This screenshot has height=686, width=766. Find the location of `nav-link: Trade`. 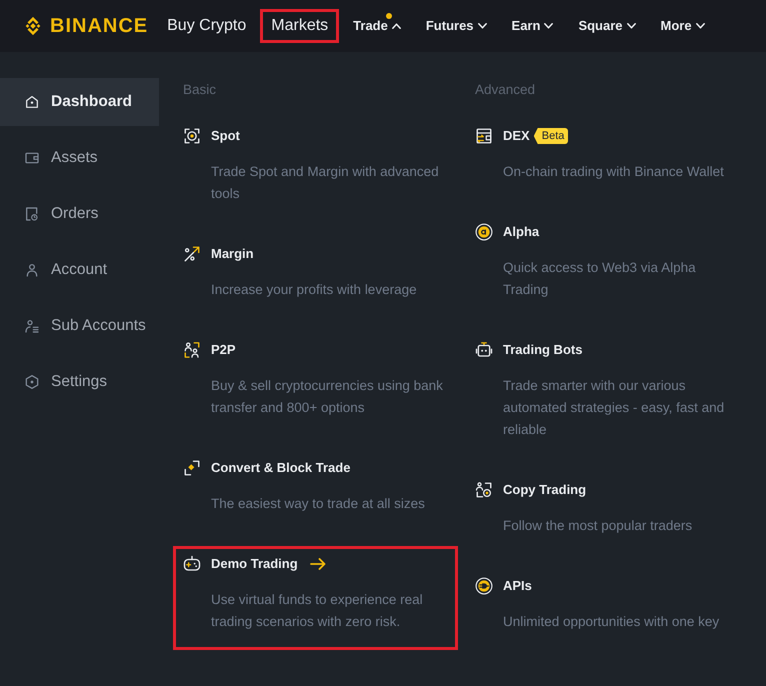

nav-link: Trade is located at coordinates (377, 26).